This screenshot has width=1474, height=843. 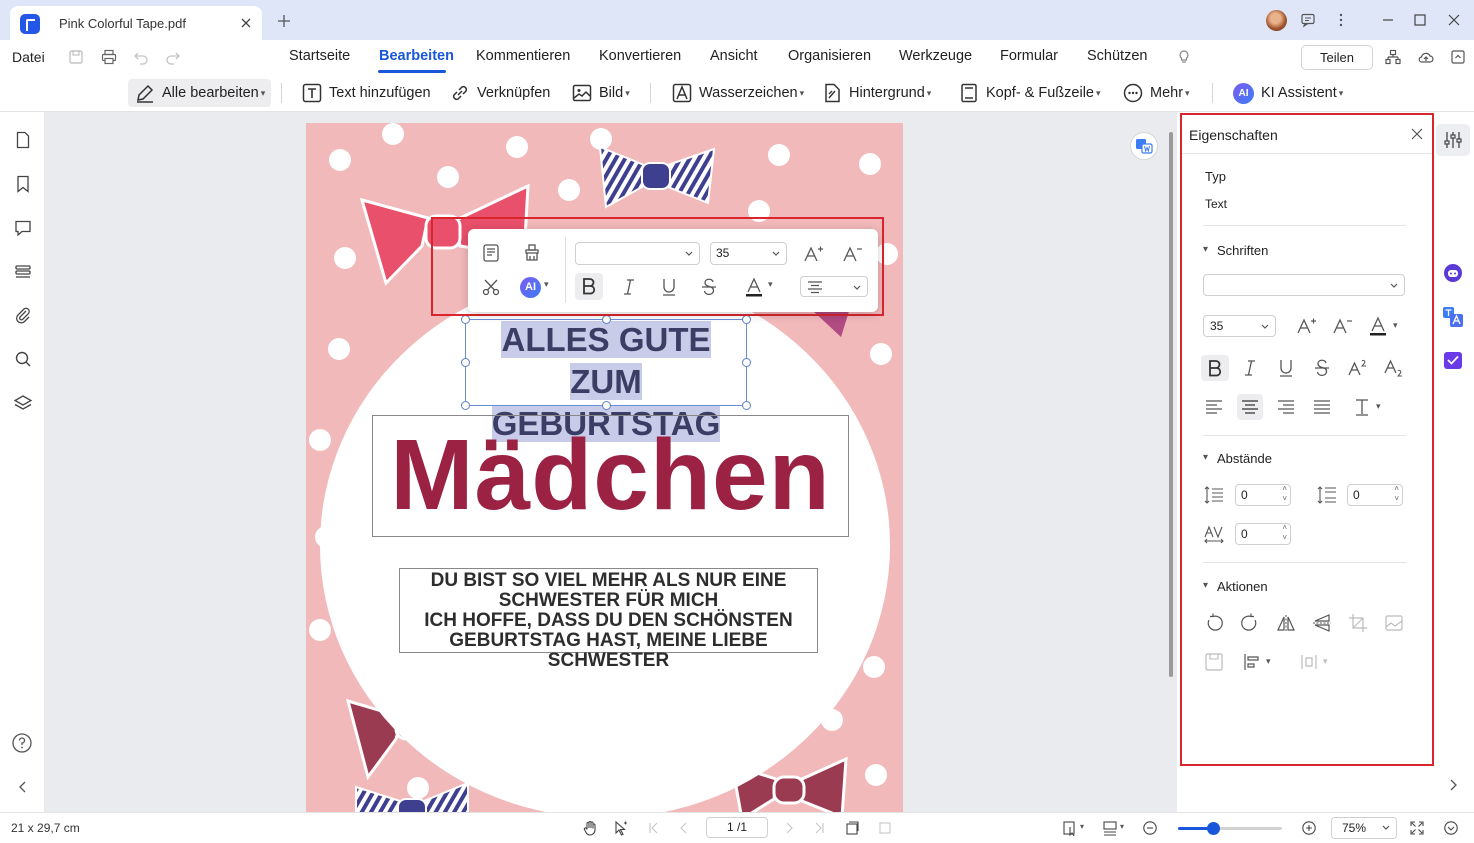 What do you see at coordinates (734, 56) in the screenshot?
I see `menu-ansicht: Ansicht` at bounding box center [734, 56].